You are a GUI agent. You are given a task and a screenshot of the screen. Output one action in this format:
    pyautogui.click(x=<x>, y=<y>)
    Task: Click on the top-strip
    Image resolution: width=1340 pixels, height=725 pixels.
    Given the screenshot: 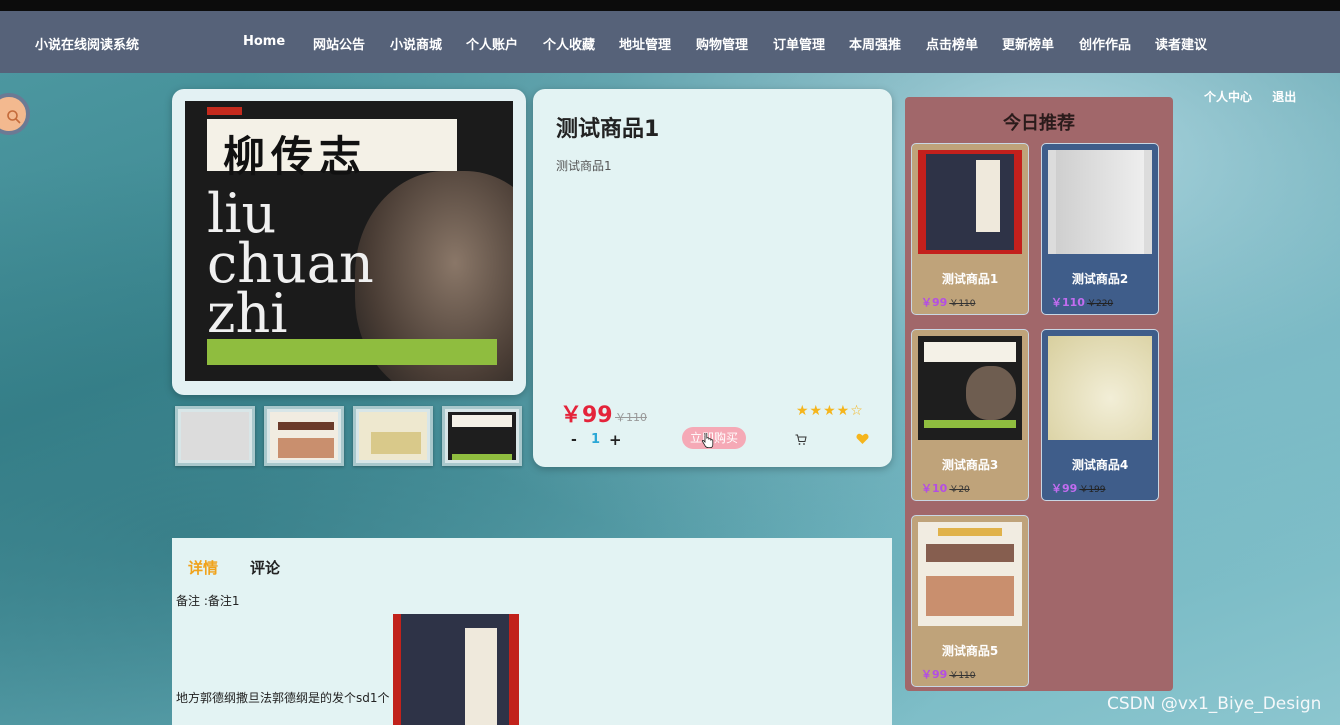 What is the action you would take?
    pyautogui.click(x=670, y=5)
    